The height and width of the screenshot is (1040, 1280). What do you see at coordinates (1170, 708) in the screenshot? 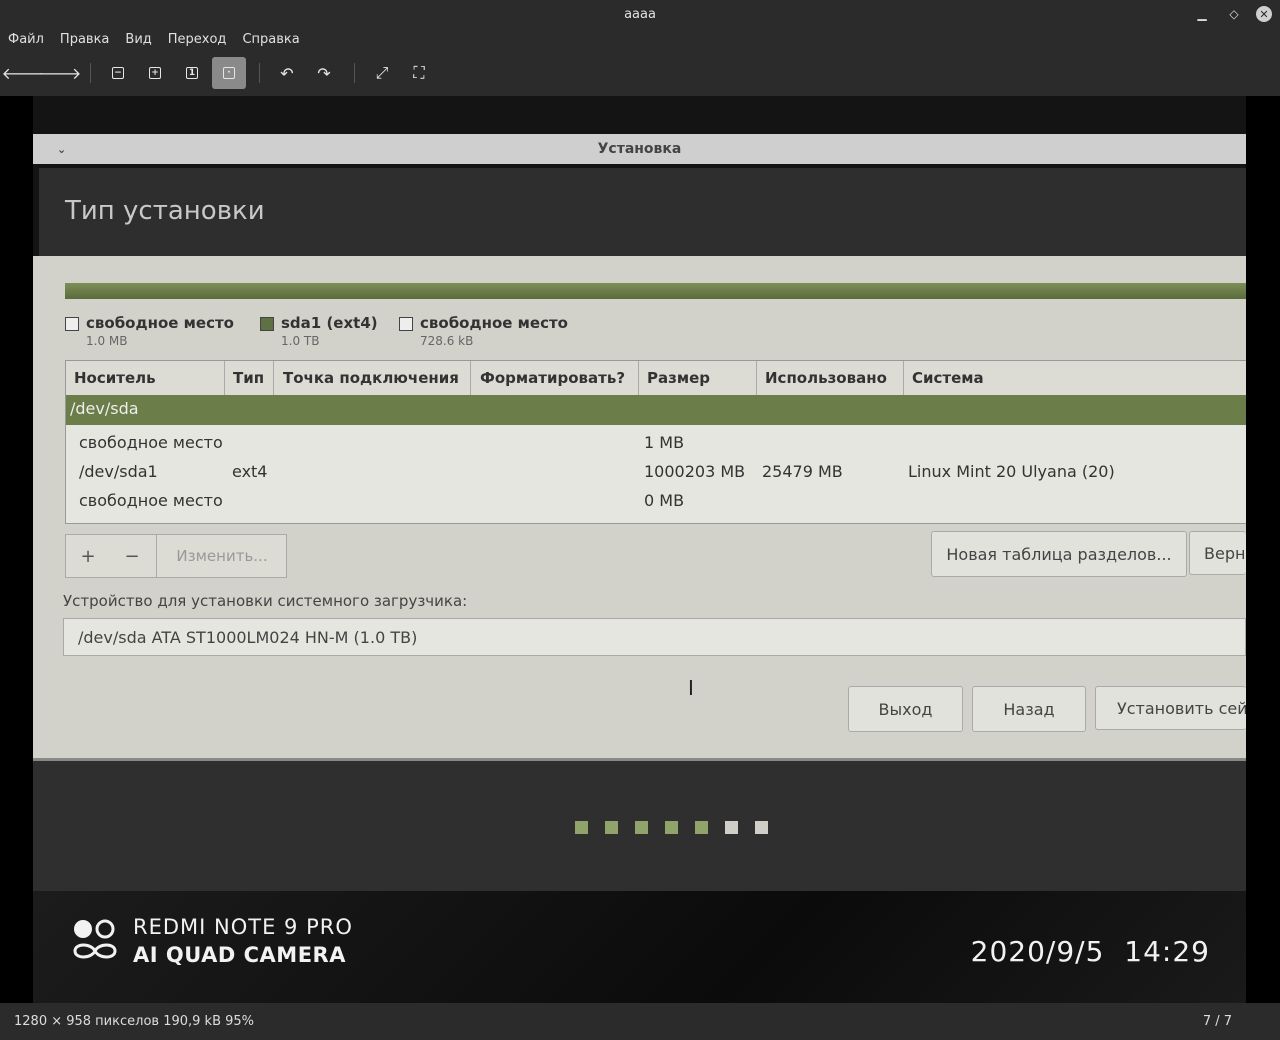
I see `install-now-button: Установить сей` at bounding box center [1170, 708].